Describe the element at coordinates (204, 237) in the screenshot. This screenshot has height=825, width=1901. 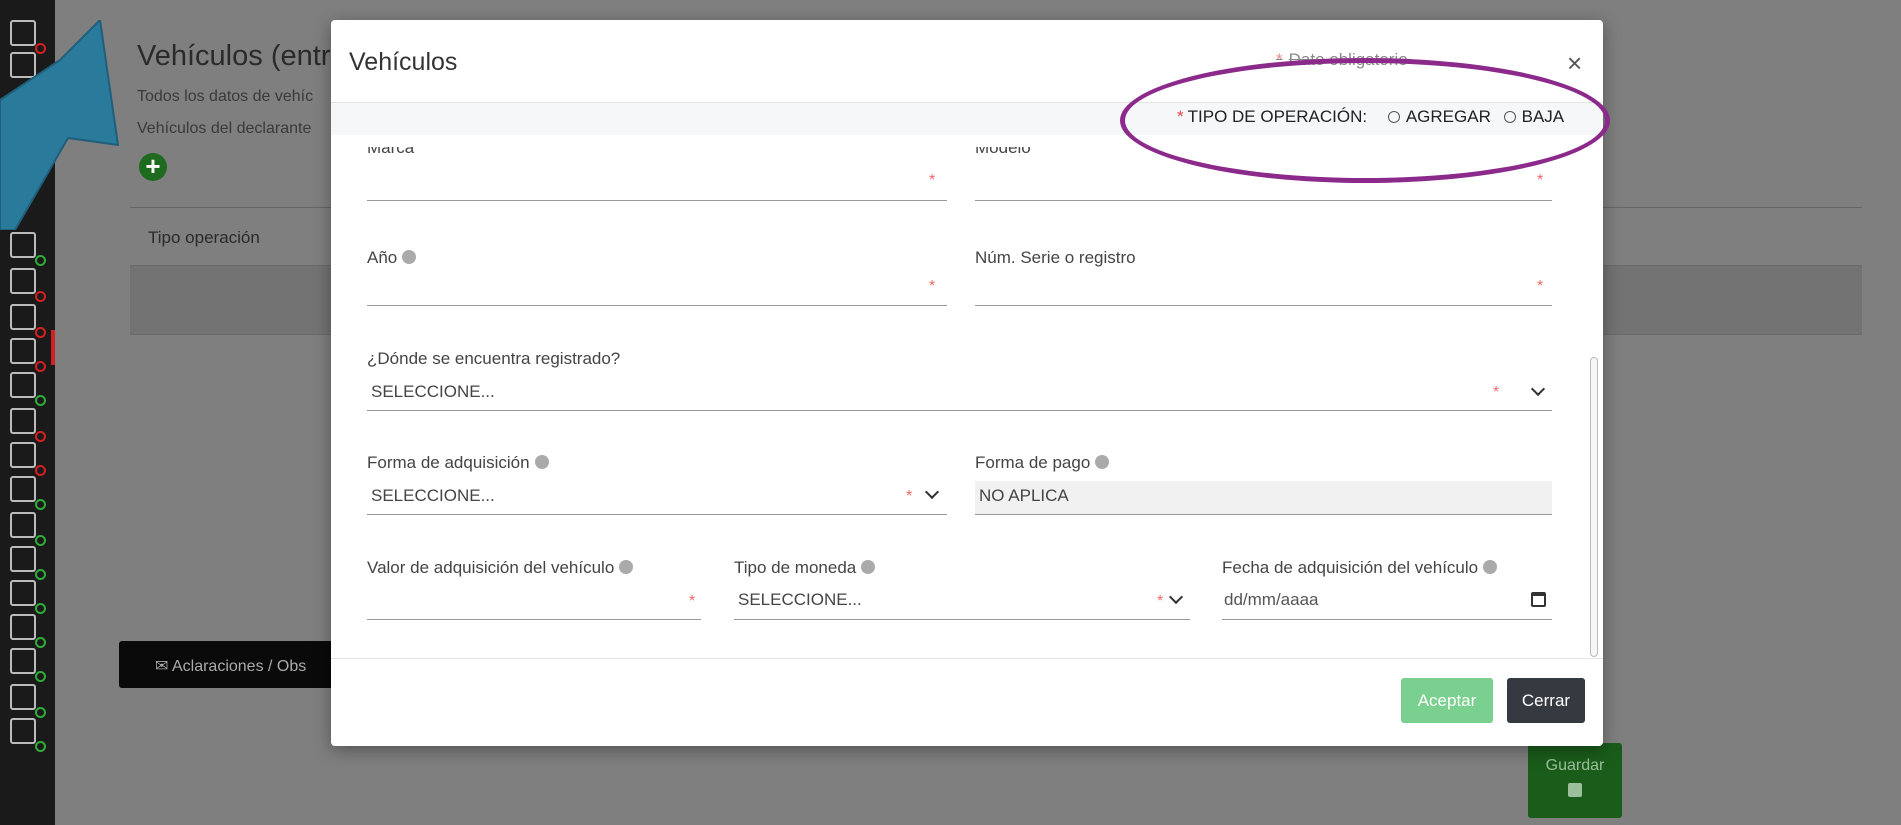
I see `table-header-tipo-operacion: Tipo operación` at that location.